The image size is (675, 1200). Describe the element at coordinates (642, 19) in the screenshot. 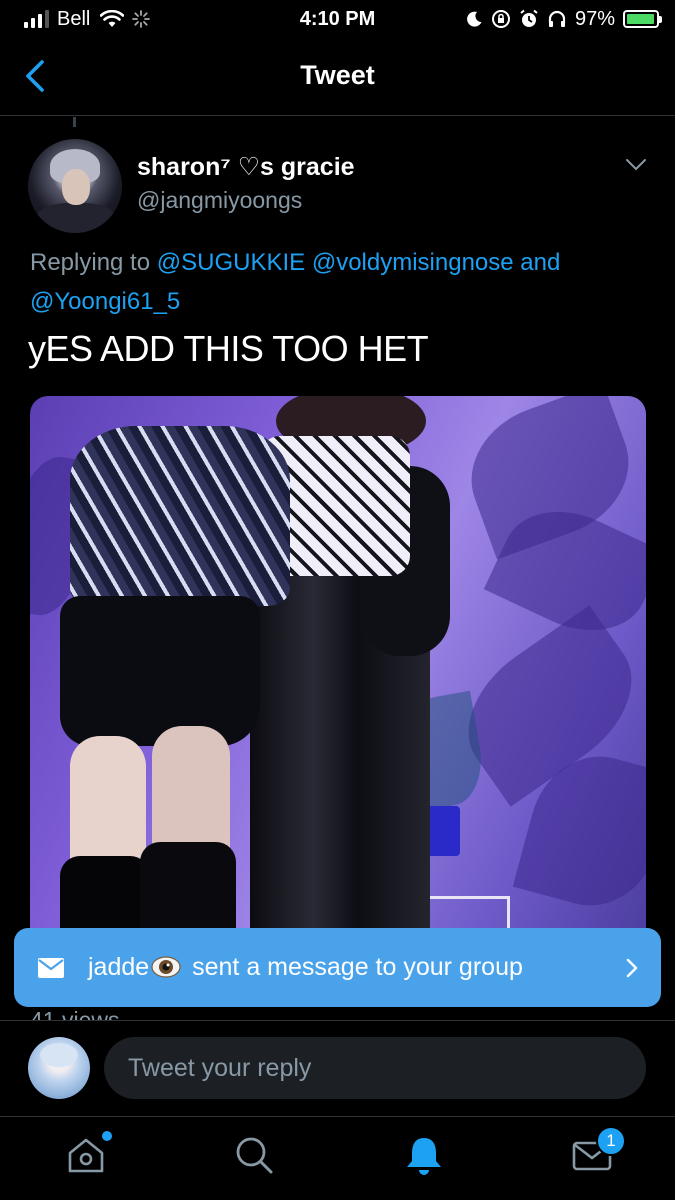

I see `battery-icon` at that location.